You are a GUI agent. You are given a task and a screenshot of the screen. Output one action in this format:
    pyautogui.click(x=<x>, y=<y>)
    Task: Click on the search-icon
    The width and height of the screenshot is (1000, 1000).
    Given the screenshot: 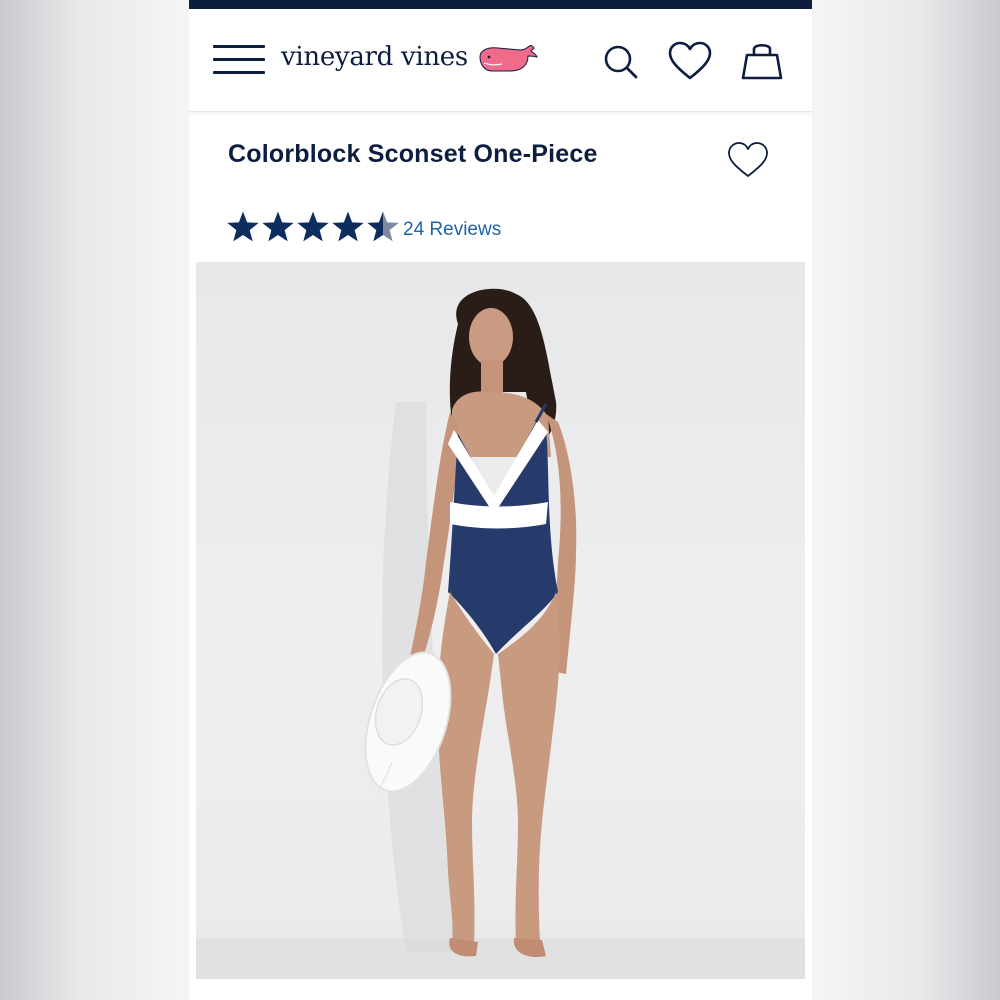 What is the action you would take?
    pyautogui.click(x=621, y=61)
    